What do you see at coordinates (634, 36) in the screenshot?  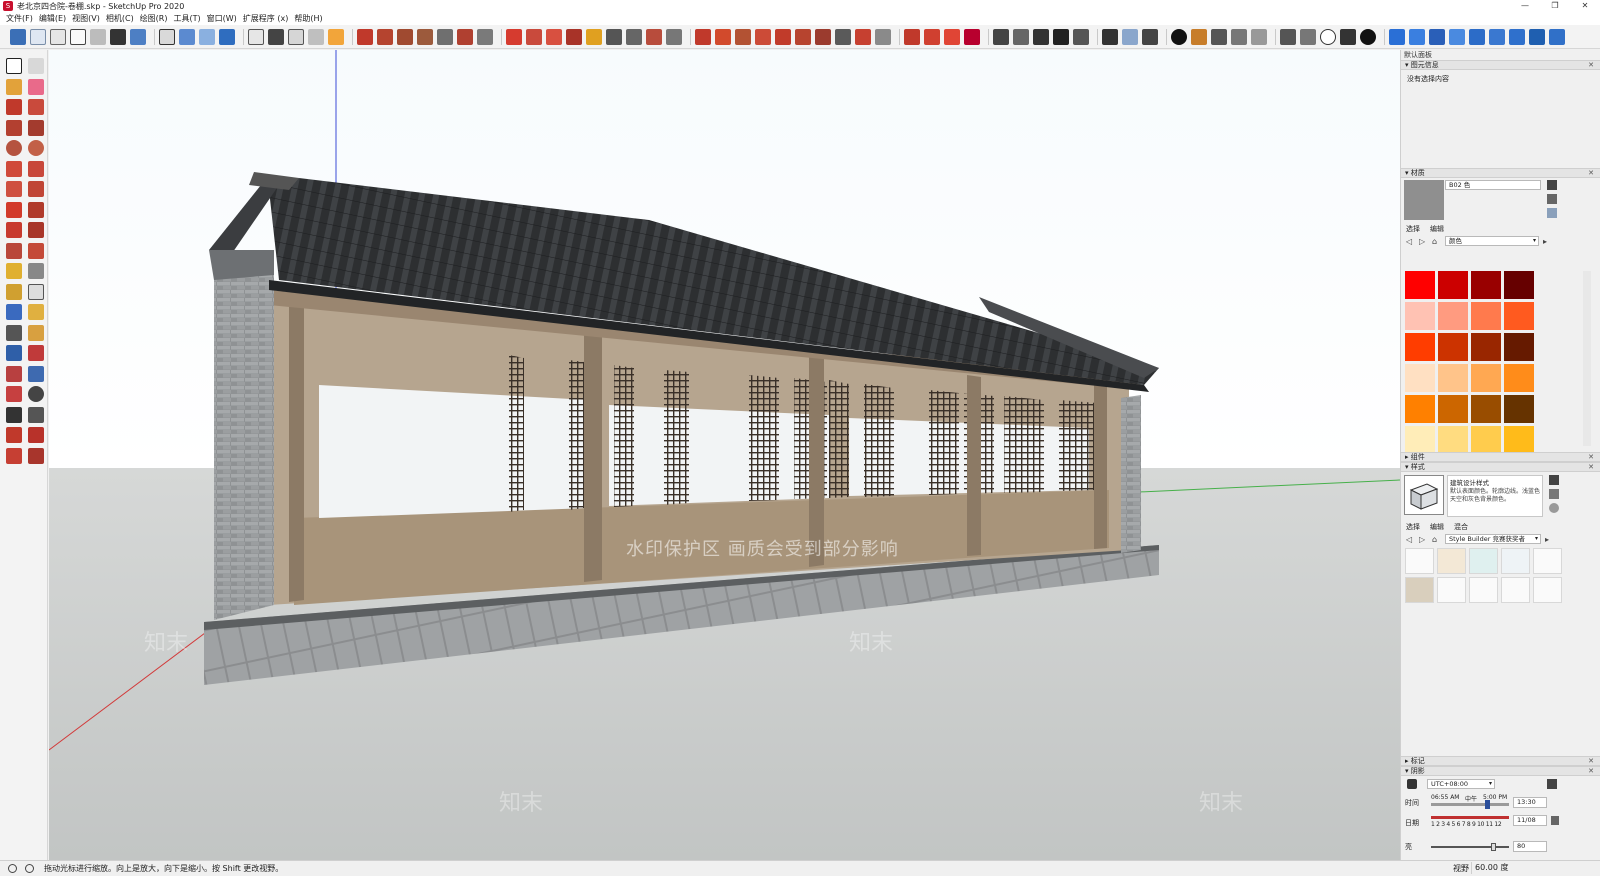 I see `bar-chart-icon` at bounding box center [634, 36].